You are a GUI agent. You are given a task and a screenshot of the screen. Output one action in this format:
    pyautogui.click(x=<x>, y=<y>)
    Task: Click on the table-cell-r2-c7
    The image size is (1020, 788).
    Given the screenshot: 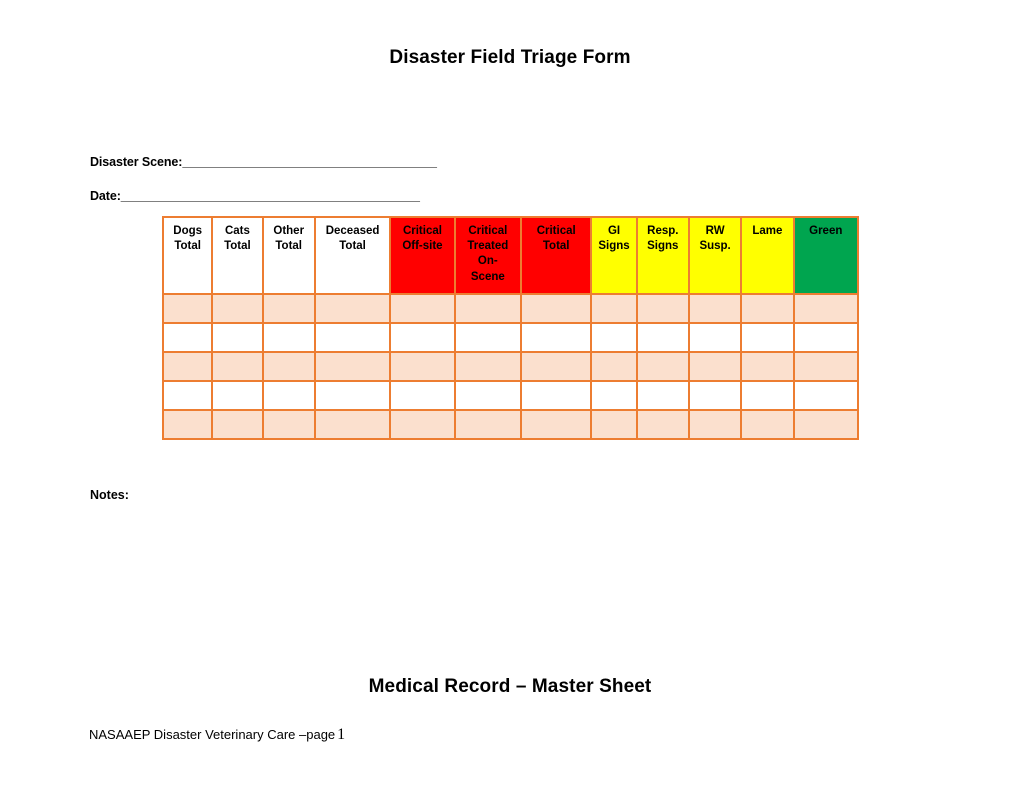 What is the action you would take?
    pyautogui.click(x=614, y=366)
    